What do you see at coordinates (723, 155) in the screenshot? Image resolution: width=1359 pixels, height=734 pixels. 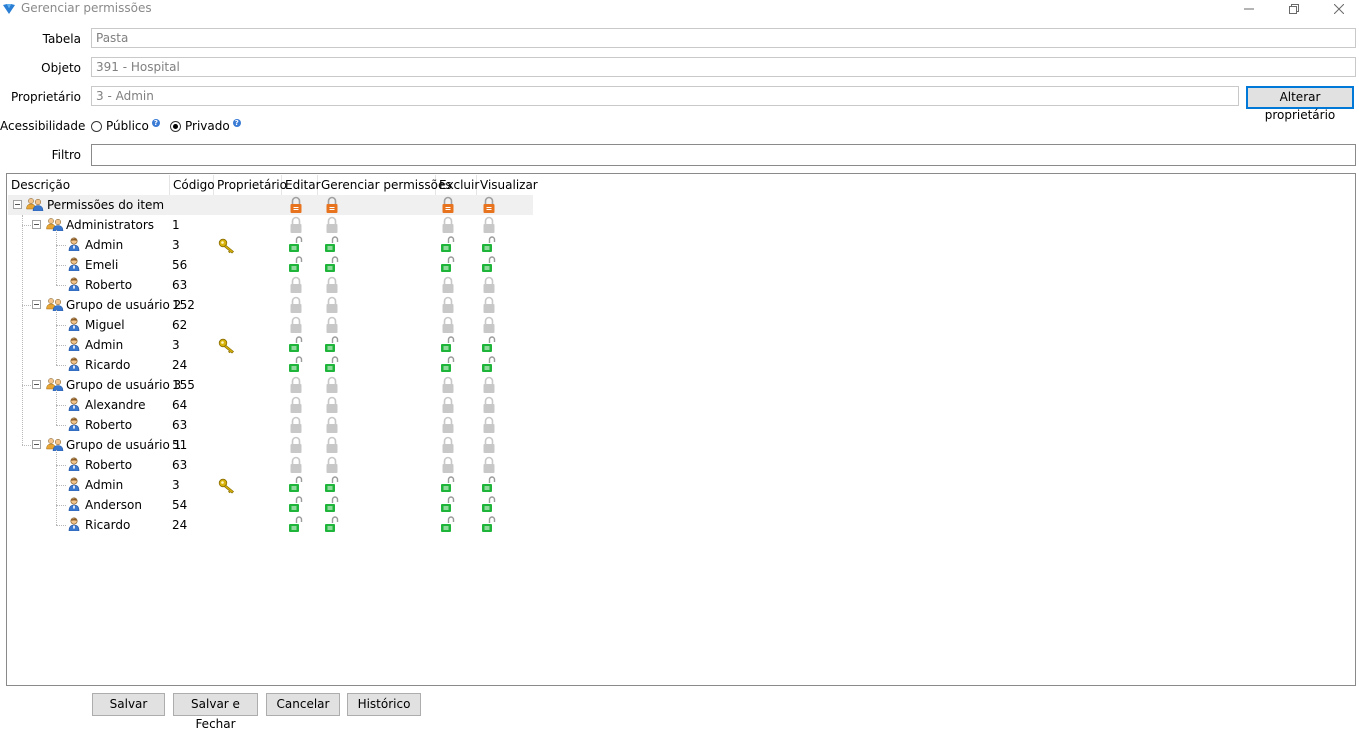 I see `filtro-input` at bounding box center [723, 155].